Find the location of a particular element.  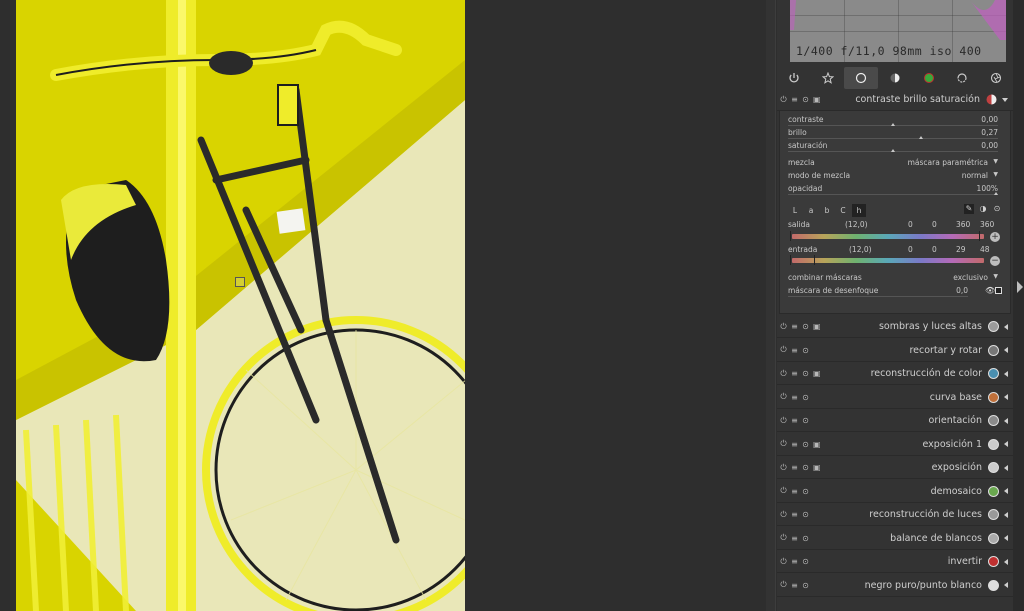

tab-correction is located at coordinates (963, 78).